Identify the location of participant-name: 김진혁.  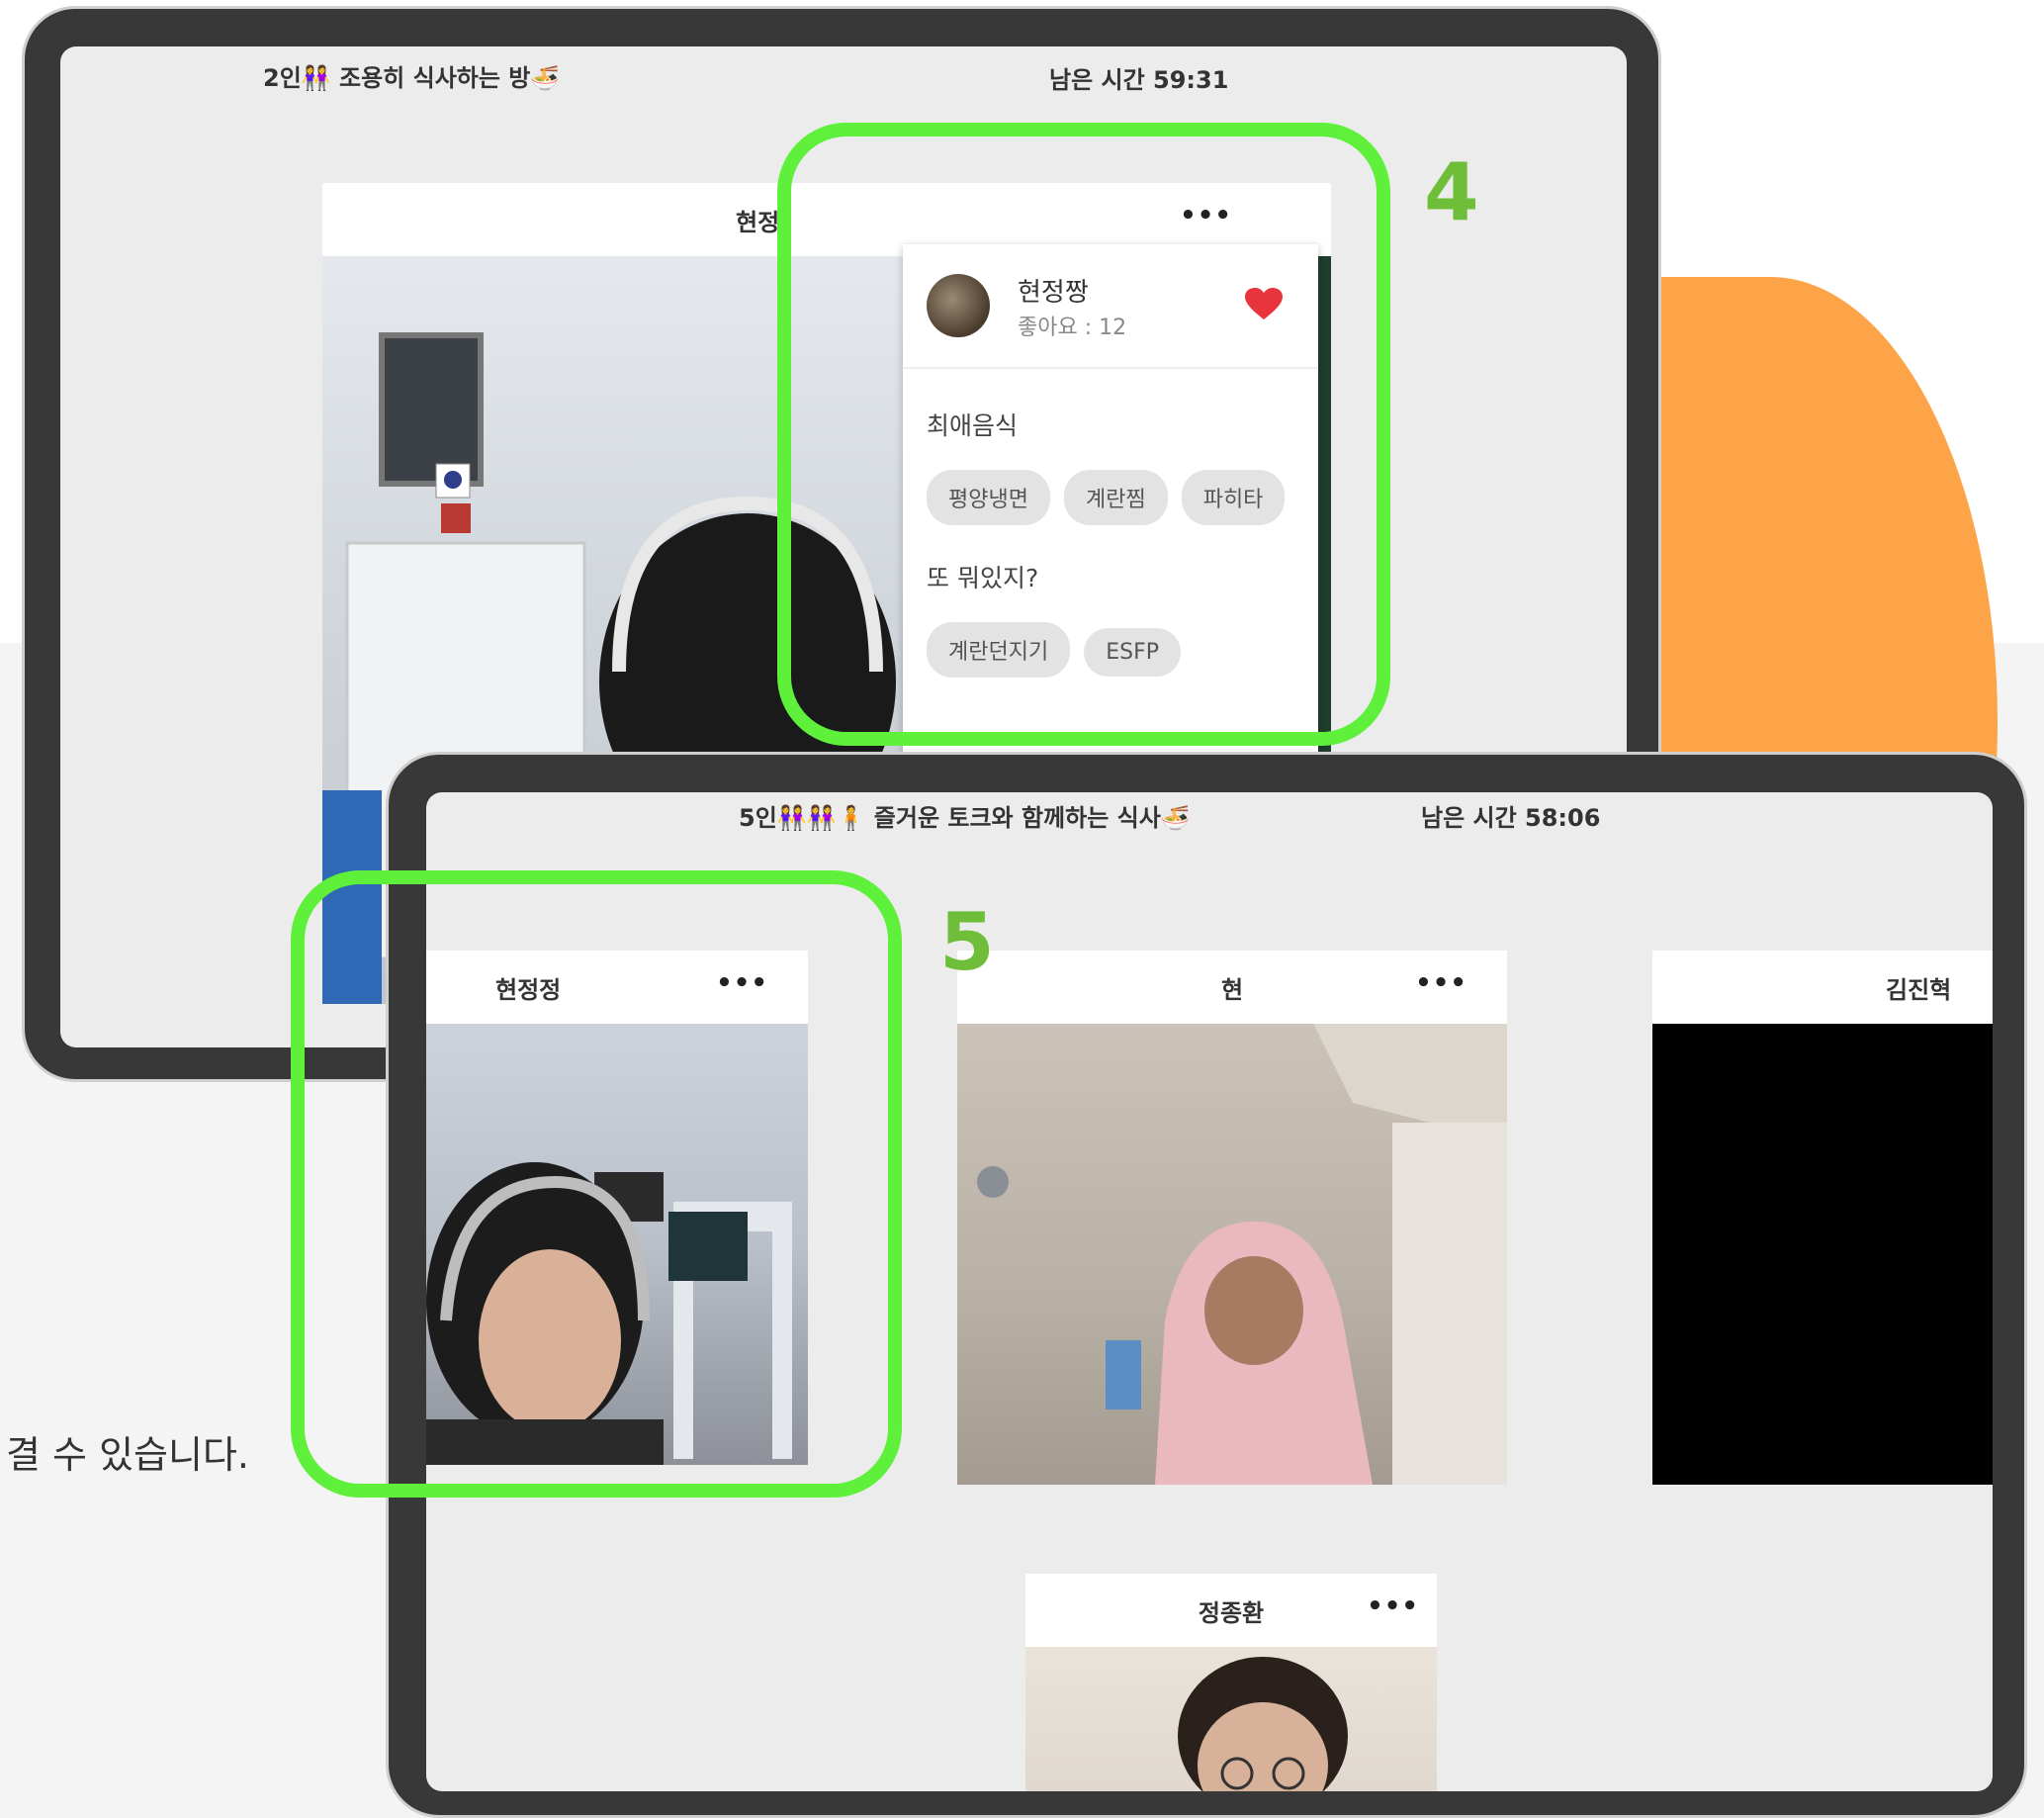
(1919, 989).